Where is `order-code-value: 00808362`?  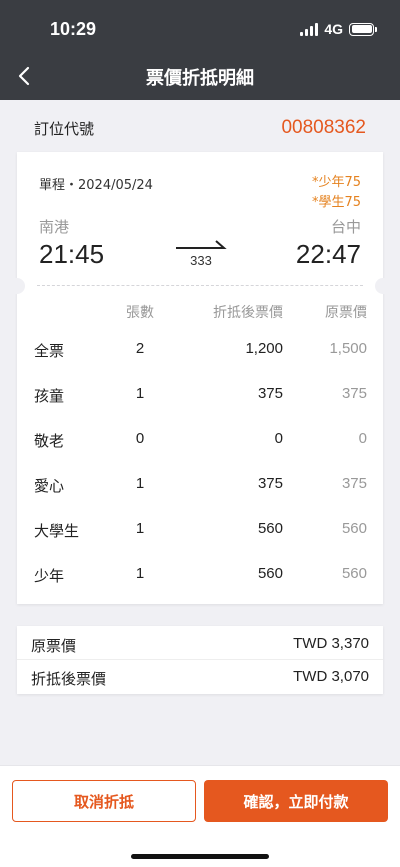 order-code-value: 00808362 is located at coordinates (323, 127).